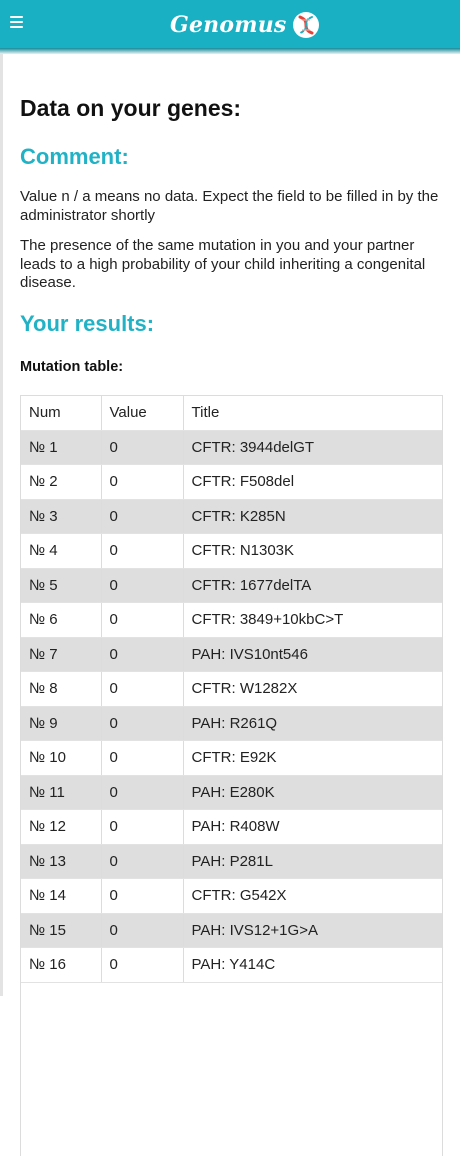 The image size is (460, 1156). I want to click on table-row: № 14 0 CFTR: G542X, so click(231, 896).